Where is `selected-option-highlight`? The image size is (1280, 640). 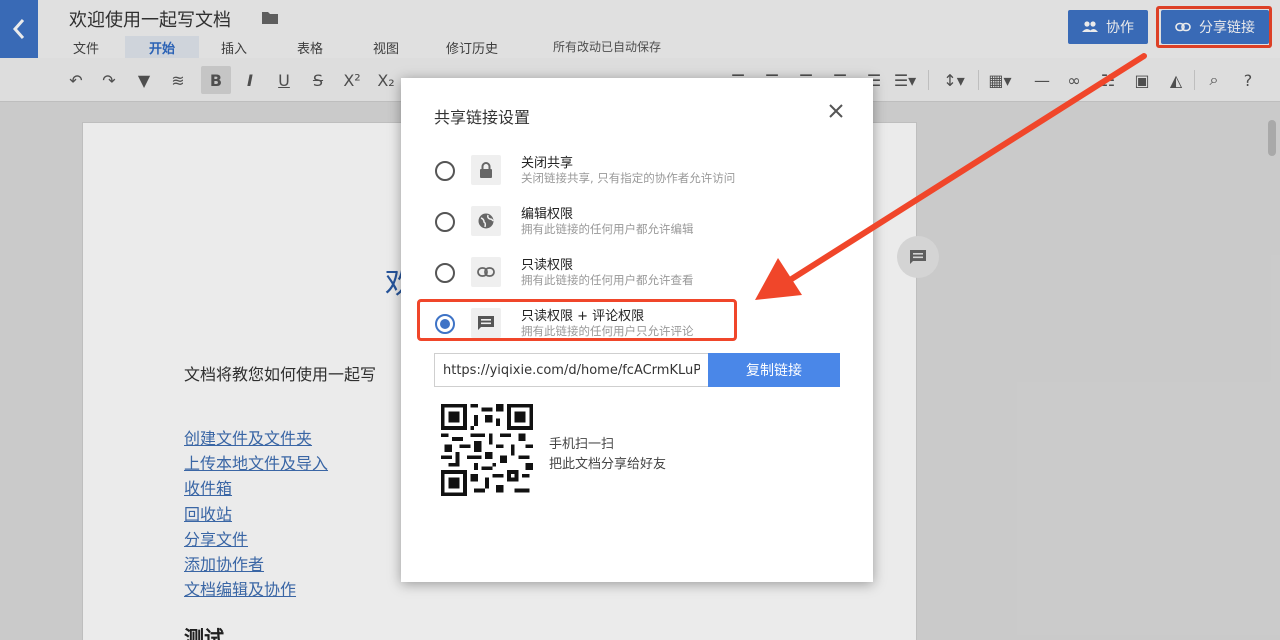
selected-option-highlight is located at coordinates (577, 320).